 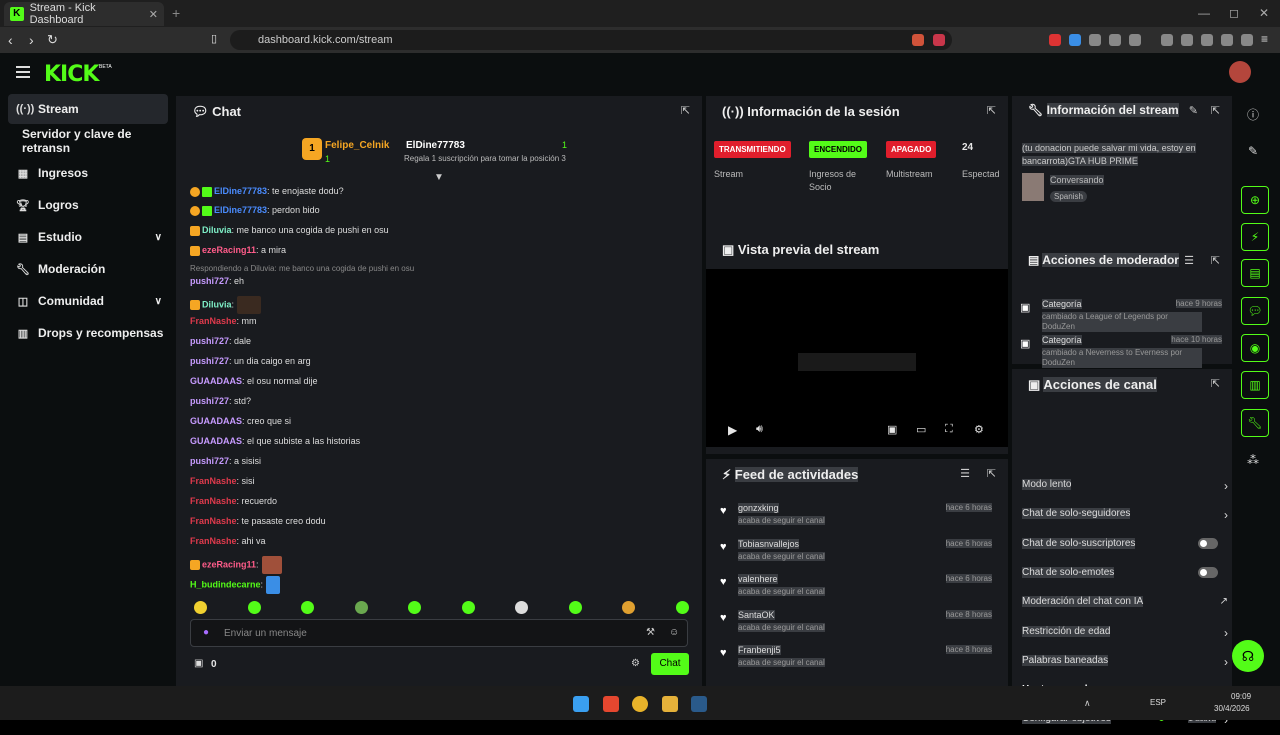 What do you see at coordinates (1158, 702) in the screenshot?
I see `language-indicator: ESP` at bounding box center [1158, 702].